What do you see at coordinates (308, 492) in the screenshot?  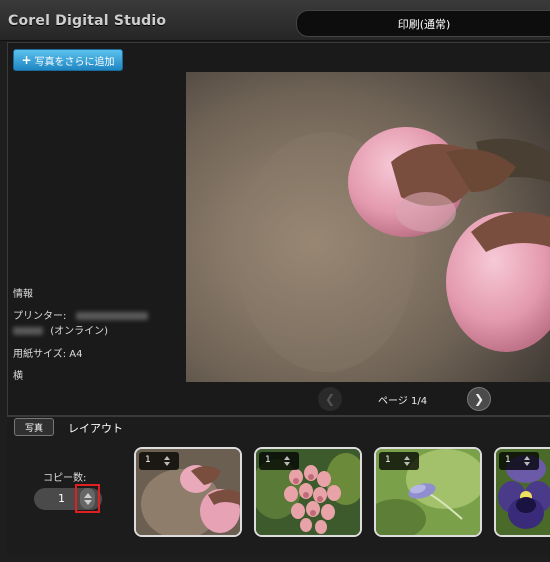 I see `thumbnail-pink-bell-flowers: 1` at bounding box center [308, 492].